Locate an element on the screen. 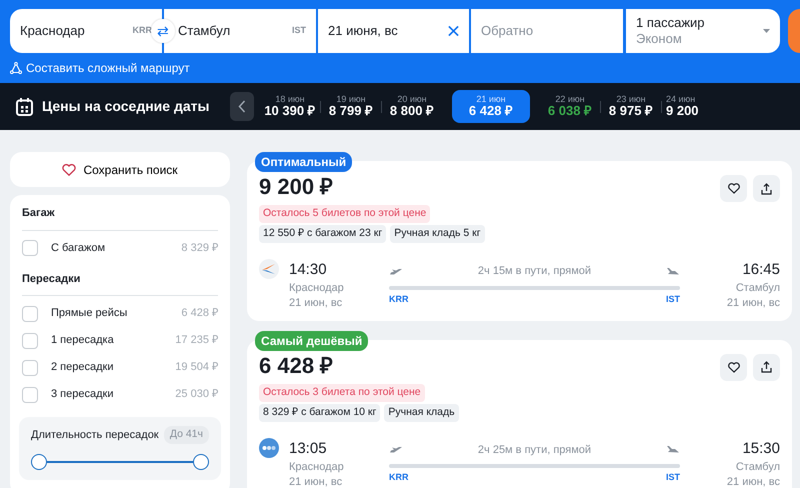 This screenshot has width=800, height=488. date-input: 21 июня, вс is located at coordinates (388, 31).